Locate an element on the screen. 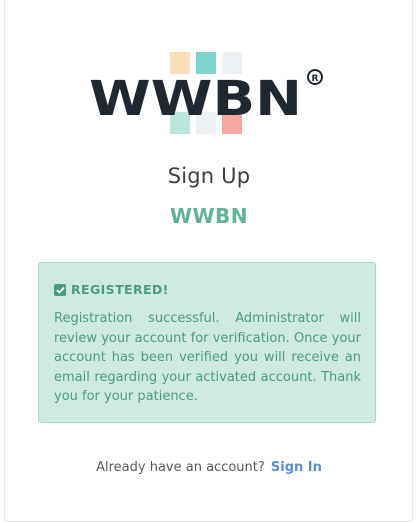 This screenshot has height=524, width=418. signin-prompt-text: Already have an account? is located at coordinates (180, 467).